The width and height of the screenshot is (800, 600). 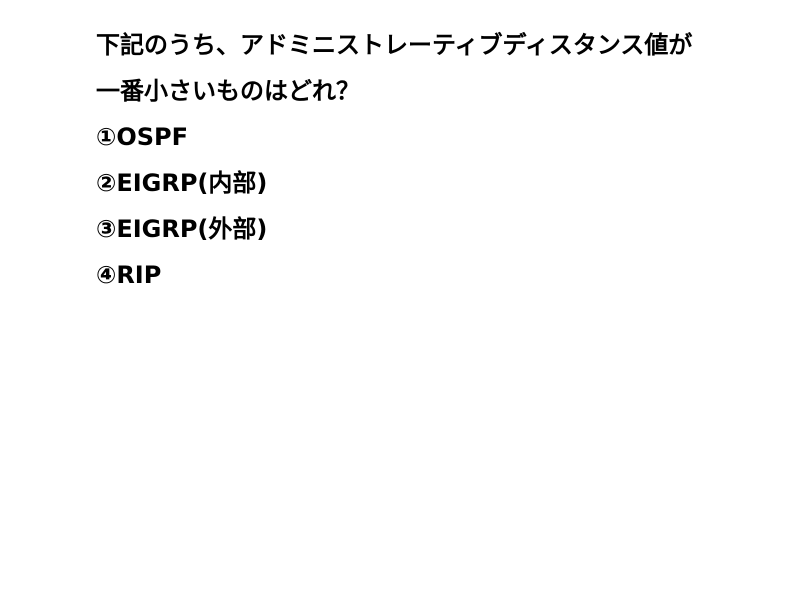 I want to click on question-line-2: 一番小さいものはどれ？, so click(x=228, y=91).